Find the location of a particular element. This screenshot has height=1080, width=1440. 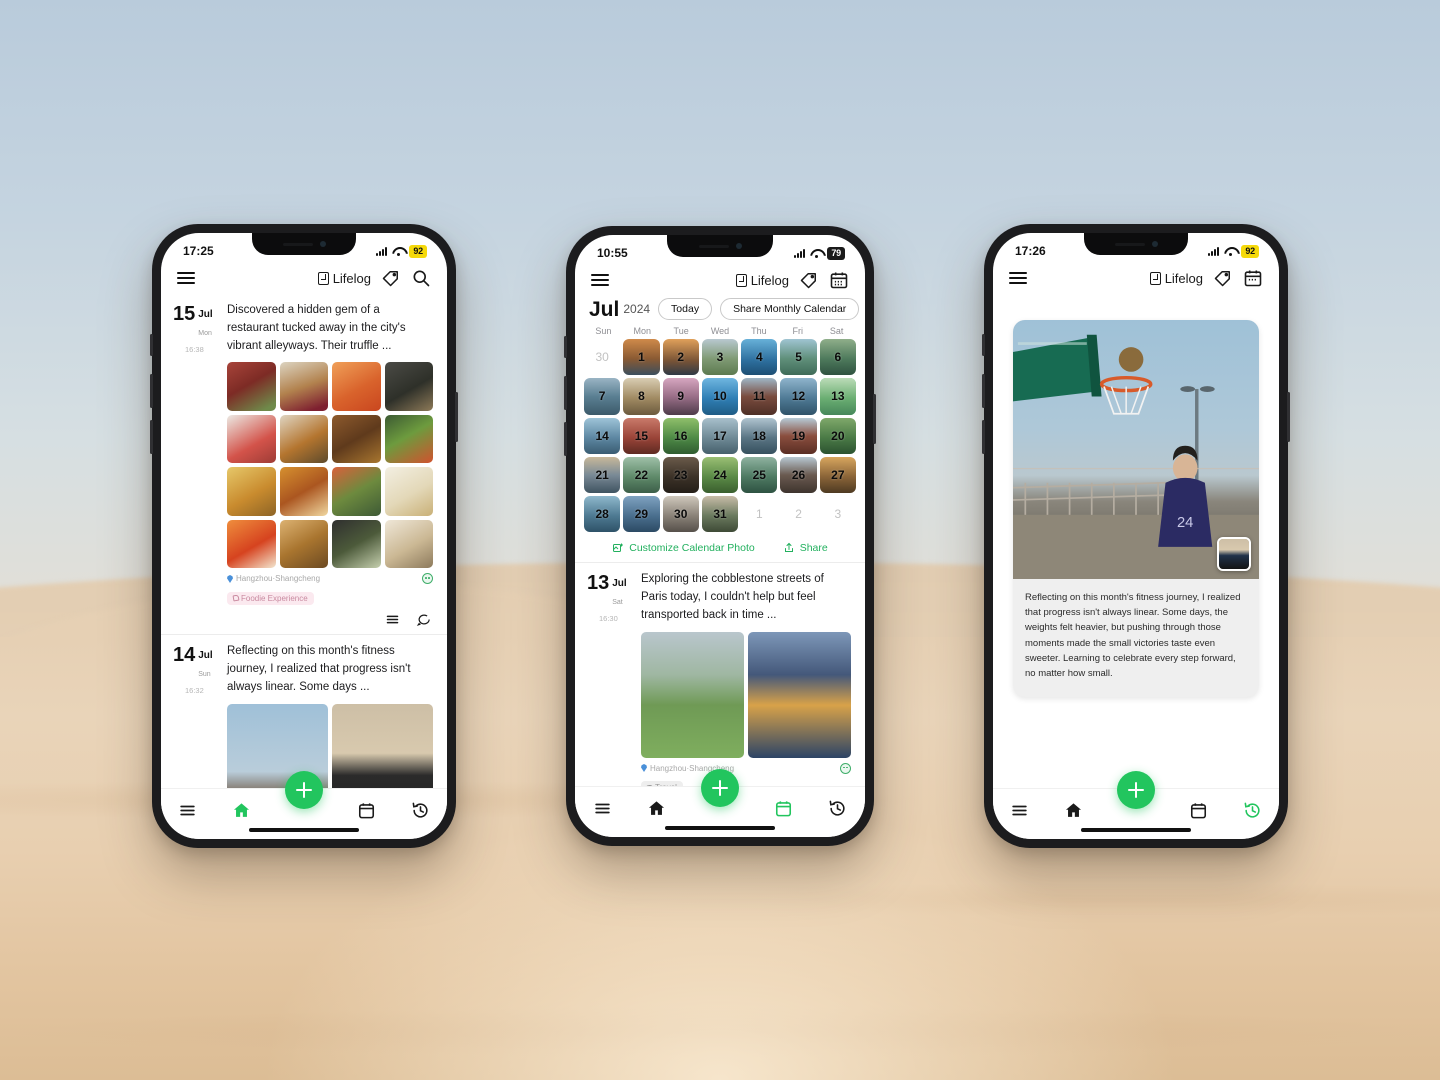

calendar-day-cell: 30 is located at coordinates (602, 357).